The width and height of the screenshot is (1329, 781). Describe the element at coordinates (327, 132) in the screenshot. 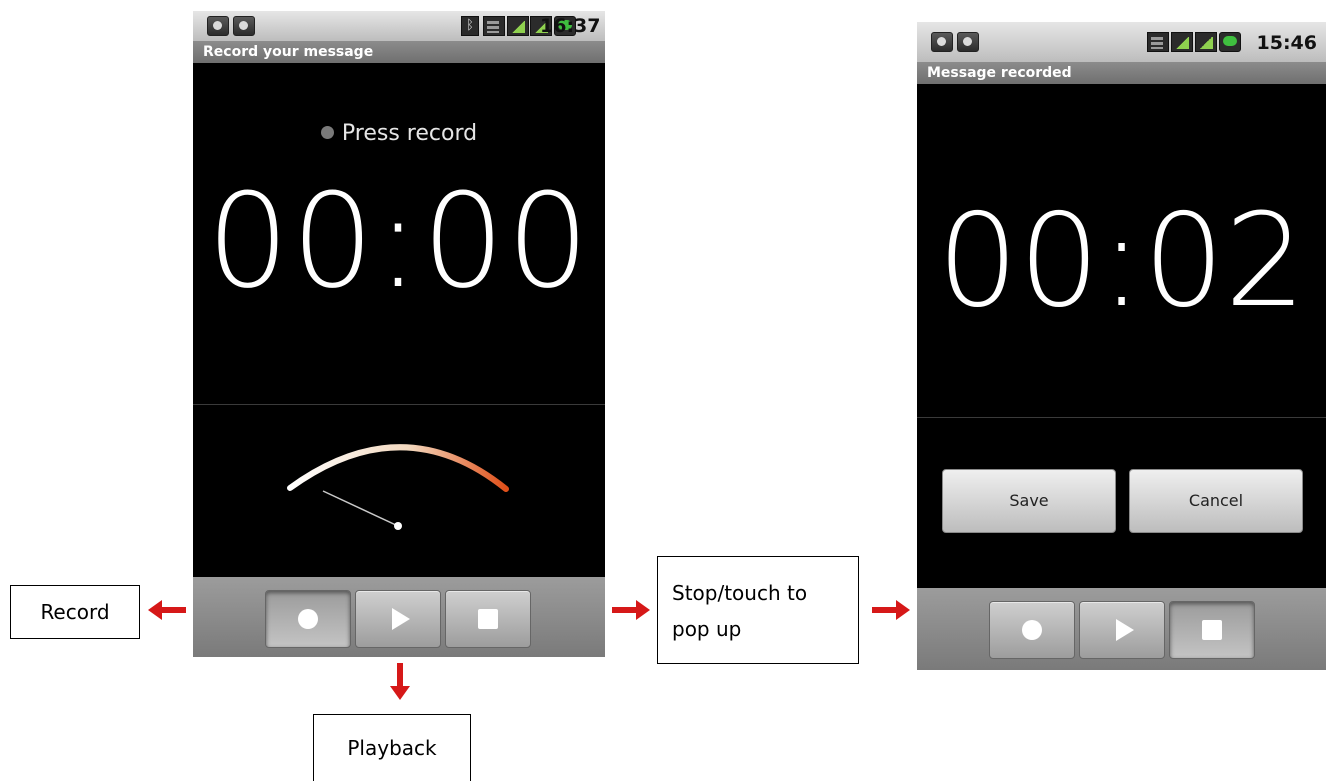

I see `status-dot-icon` at that location.